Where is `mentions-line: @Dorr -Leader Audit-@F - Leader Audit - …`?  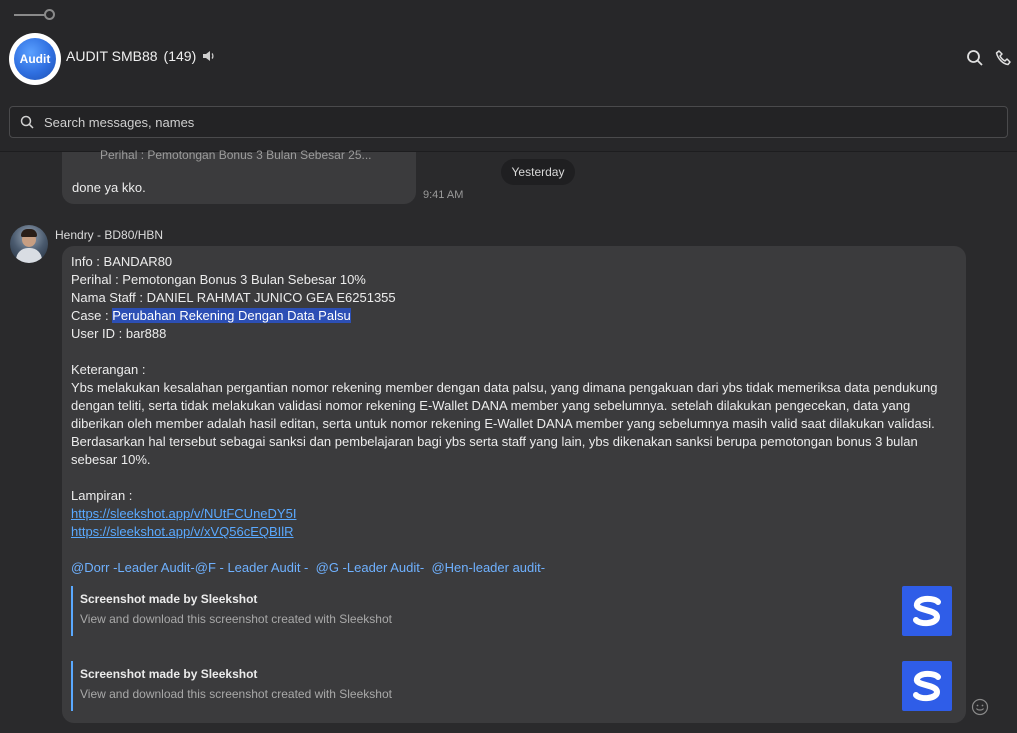 mentions-line: @Dorr -Leader Audit-@F - Leader Audit - … is located at coordinates (516, 568).